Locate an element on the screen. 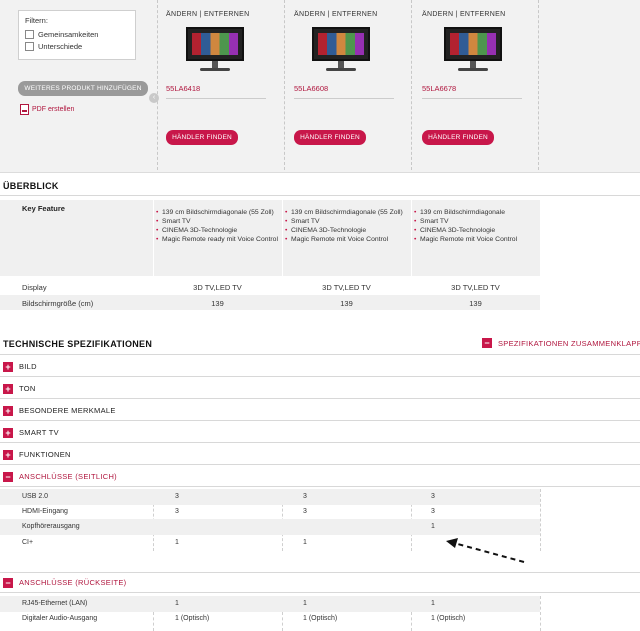  accordion-label: BILD is located at coordinates (28, 366).